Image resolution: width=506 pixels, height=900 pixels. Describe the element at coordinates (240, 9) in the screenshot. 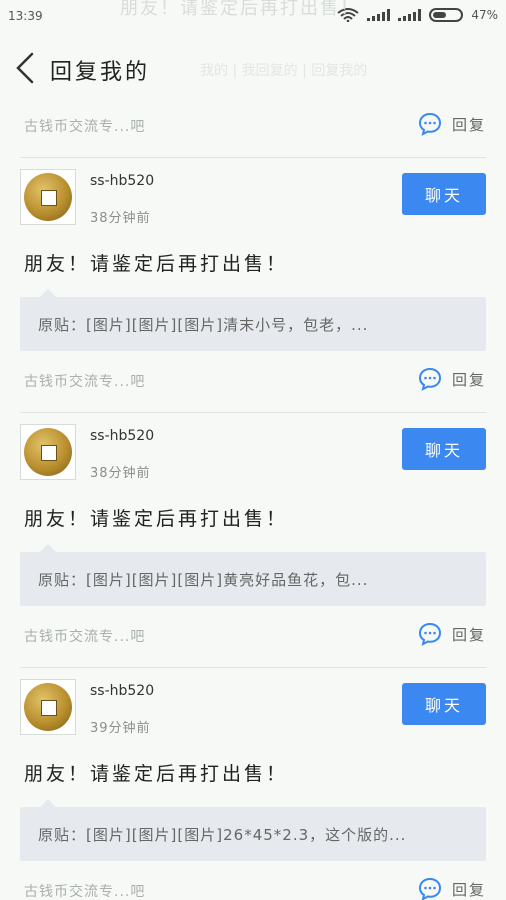

I see `ghost-overlay-text: 朋友！请鉴定后再打出售！` at that location.